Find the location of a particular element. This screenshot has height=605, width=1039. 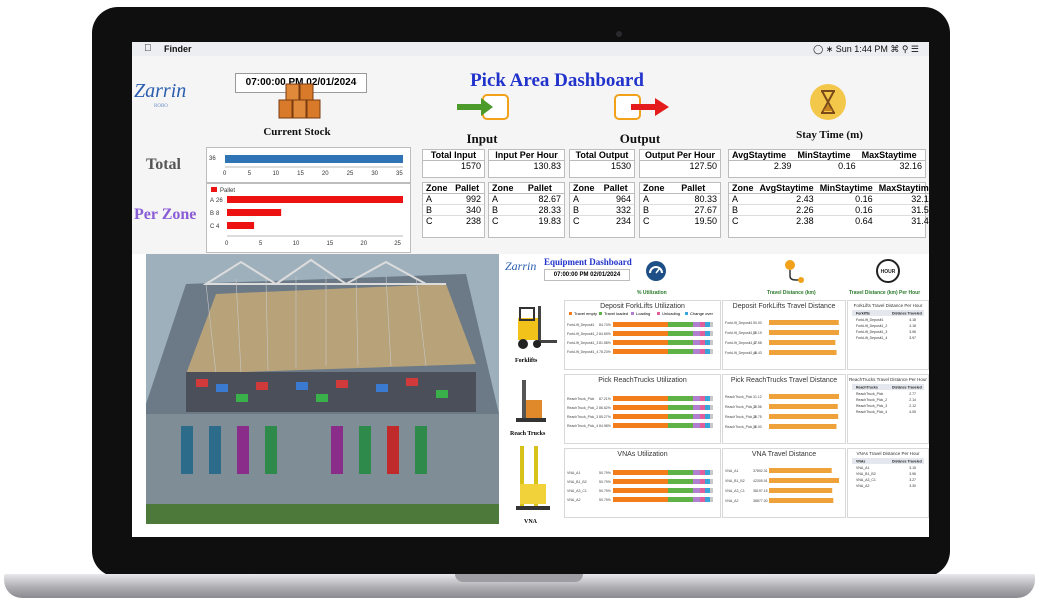

table-row: A 964 is located at coordinates (602, 199).